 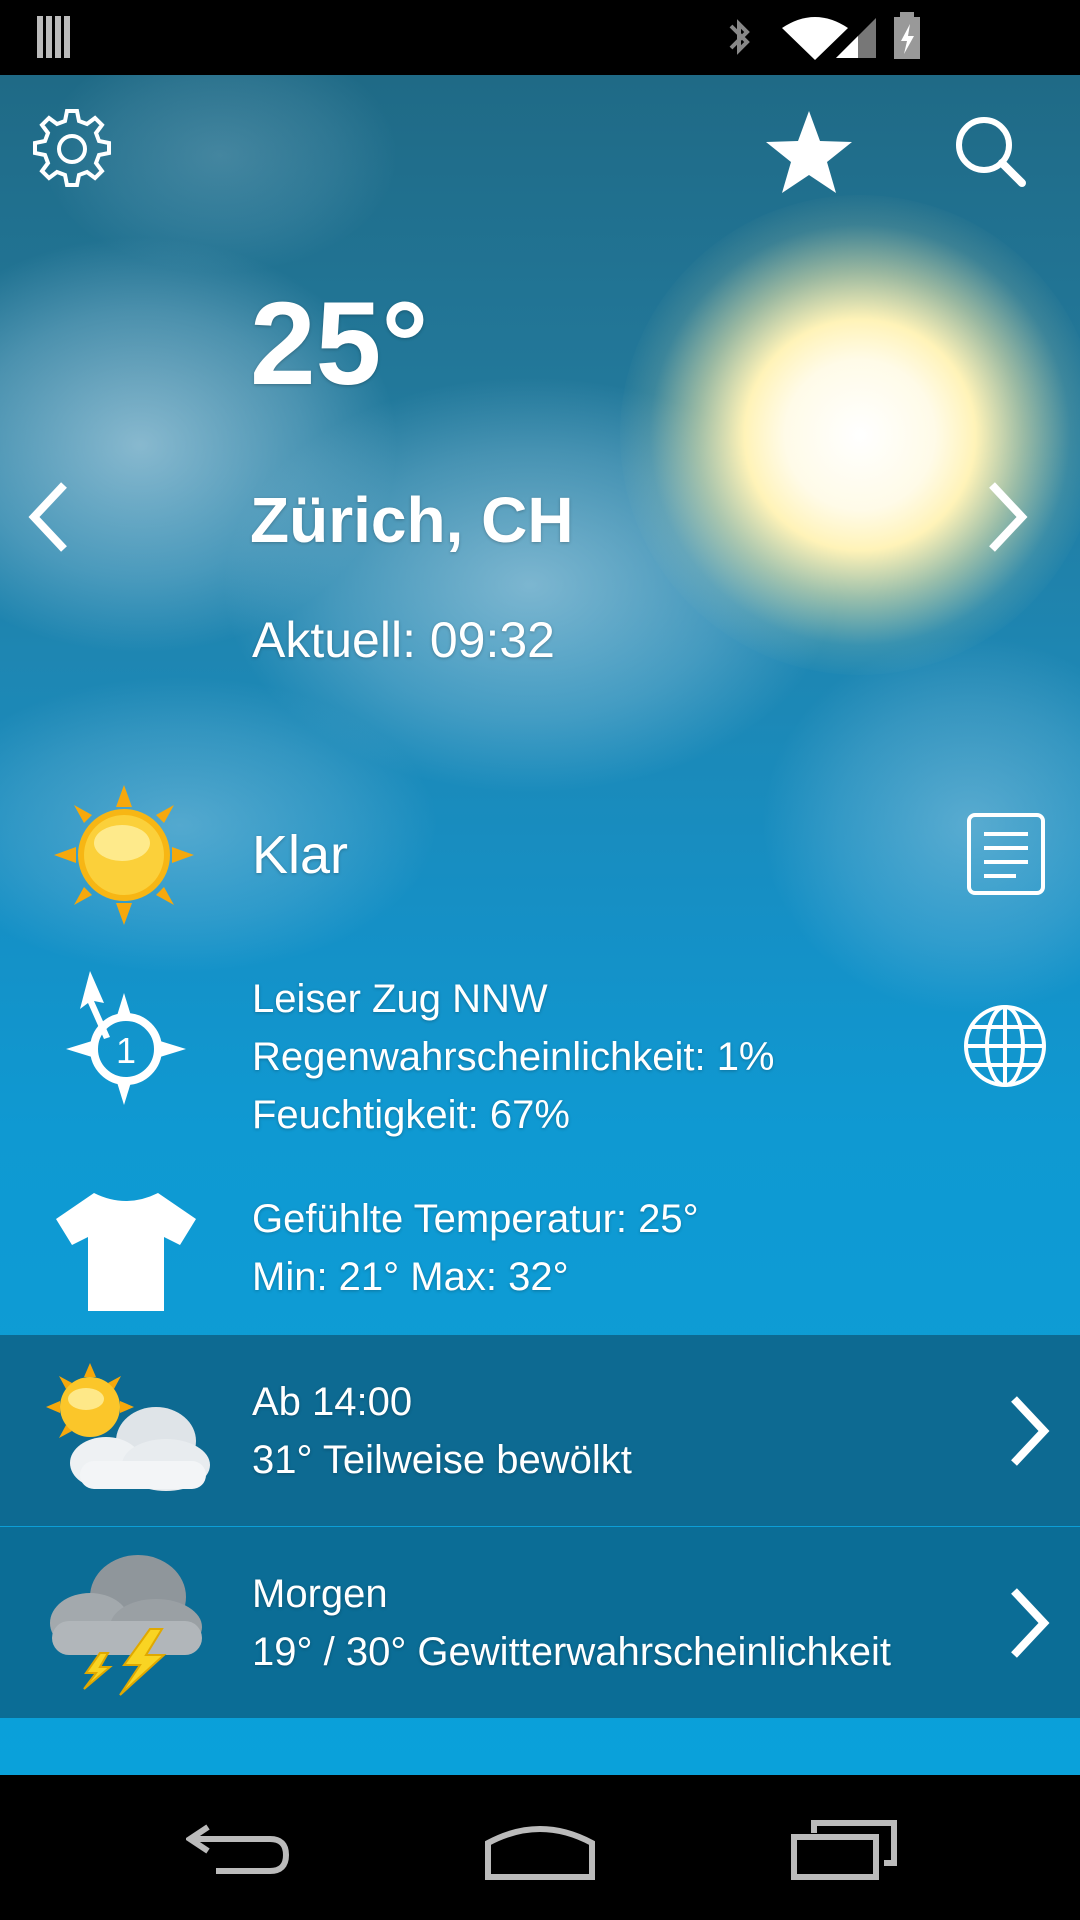 I want to click on wind-compass-icon: 1, so click(x=126, y=1038).